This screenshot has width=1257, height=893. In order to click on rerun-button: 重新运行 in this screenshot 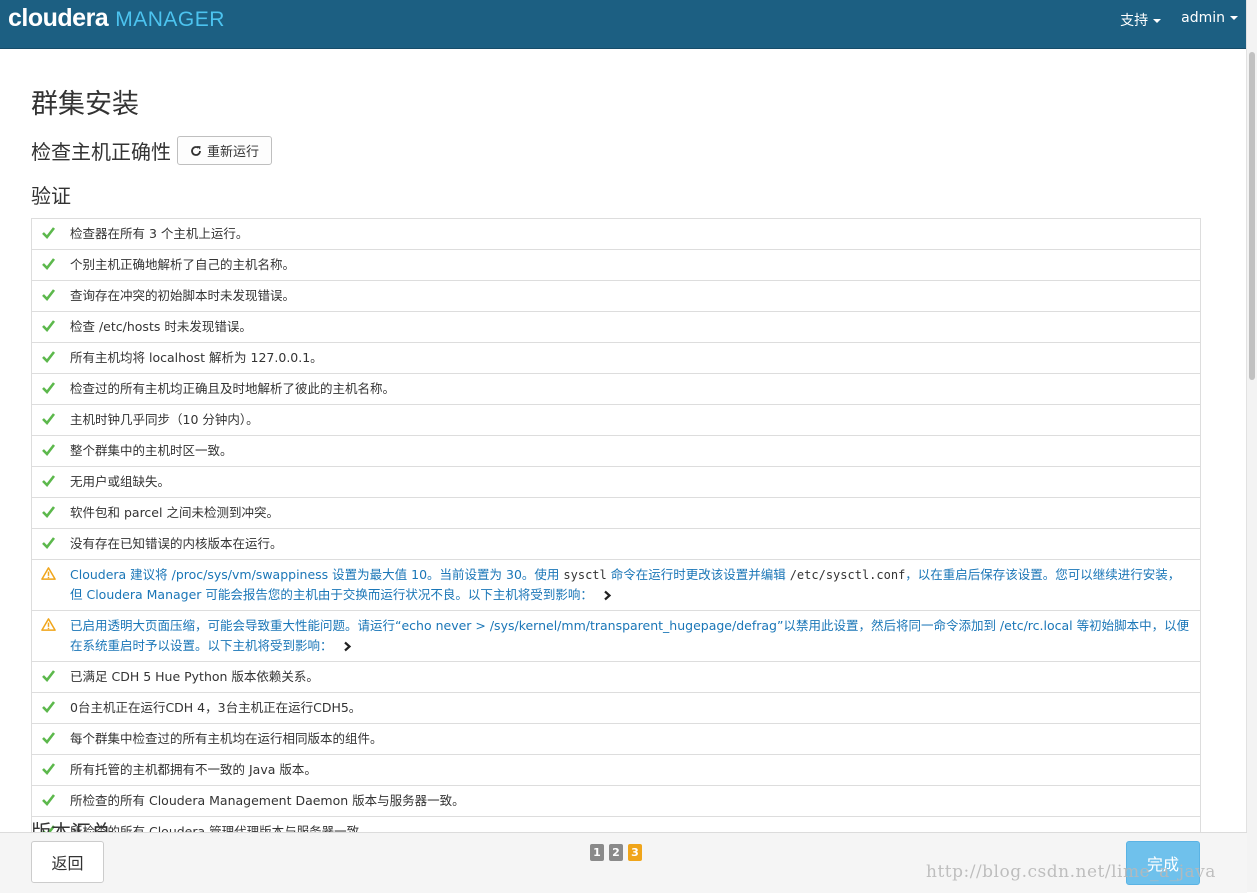, I will do `click(225, 150)`.